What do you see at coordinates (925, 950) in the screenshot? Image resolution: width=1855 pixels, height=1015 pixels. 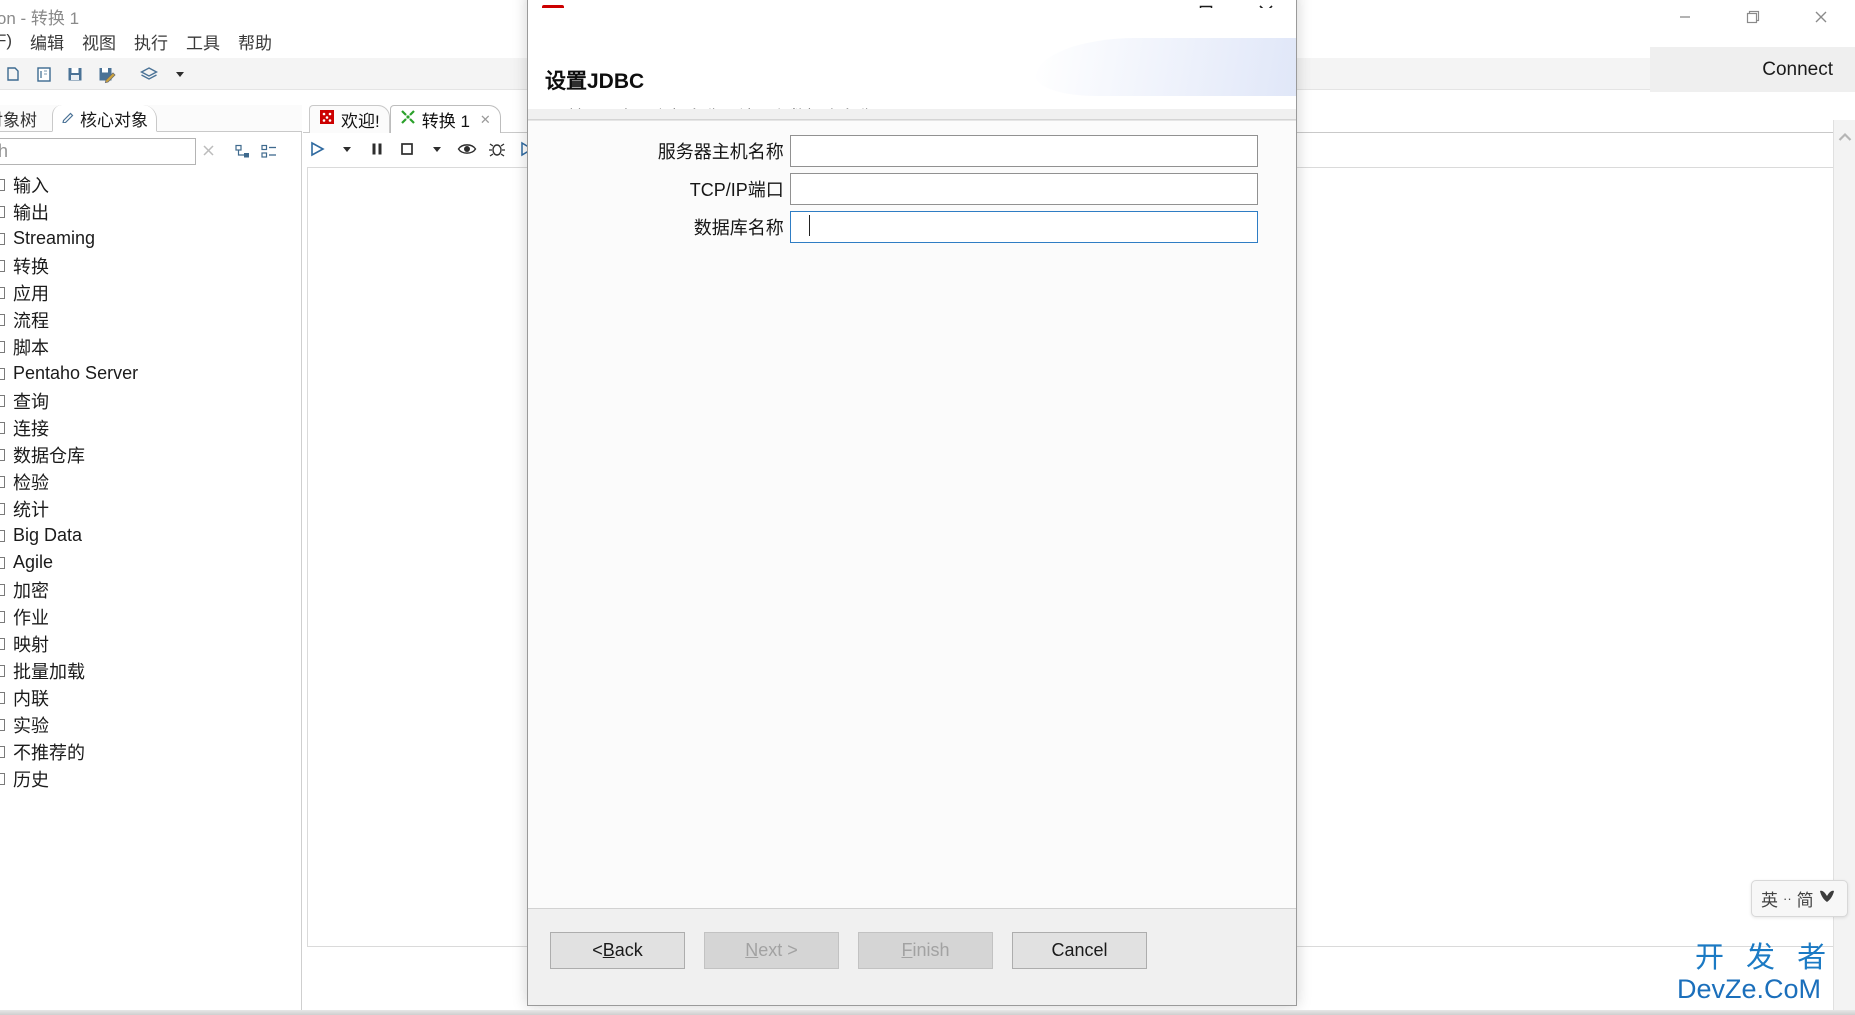 I see `finish-button: Finish` at bounding box center [925, 950].